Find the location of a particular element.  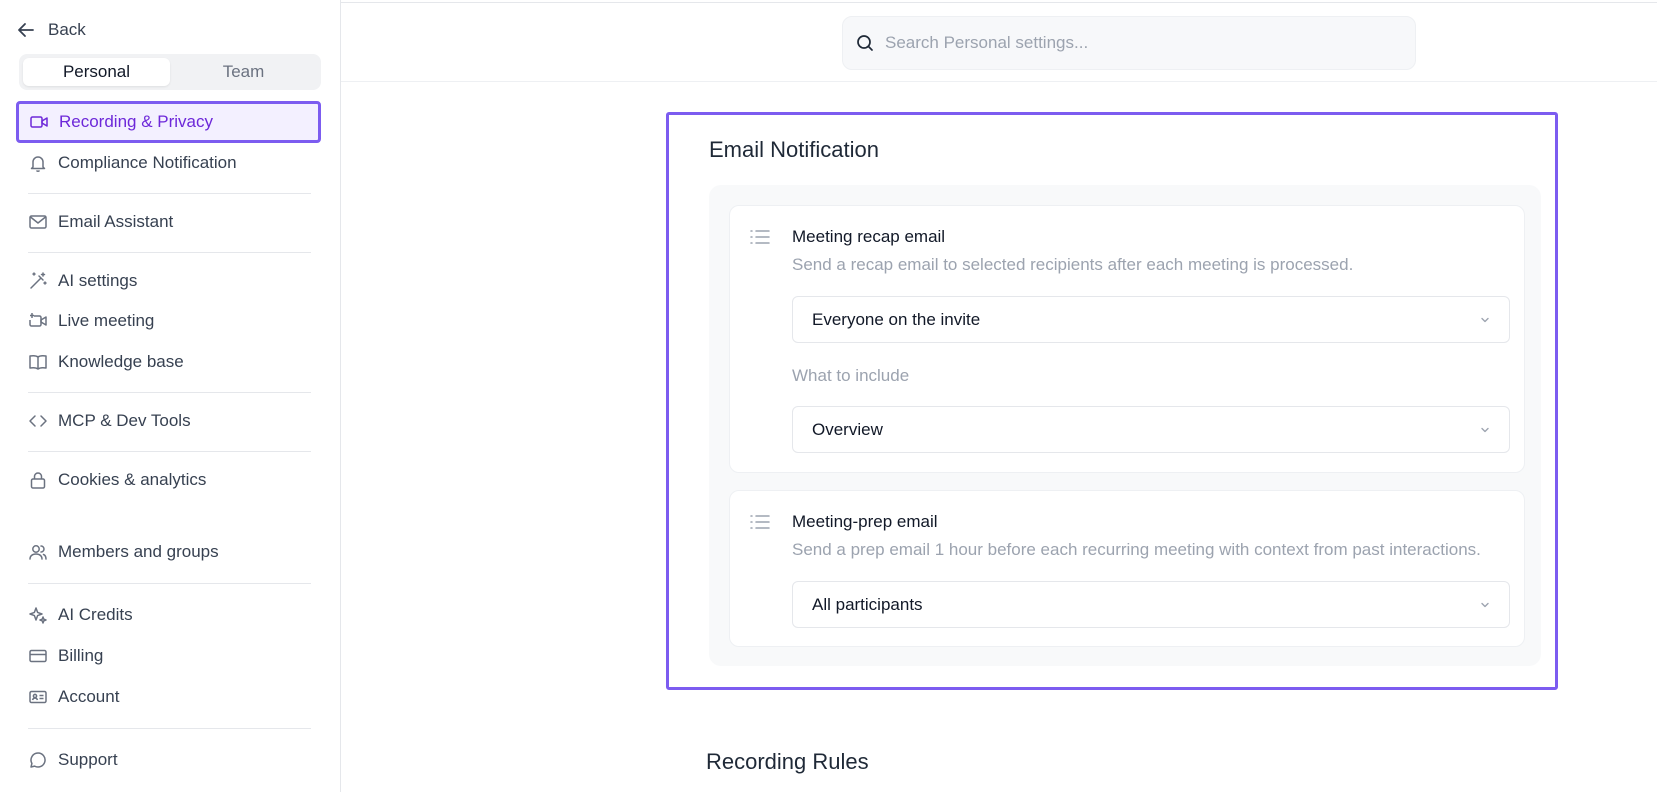

sidebar-item-label: Live meeting is located at coordinates (106, 320).